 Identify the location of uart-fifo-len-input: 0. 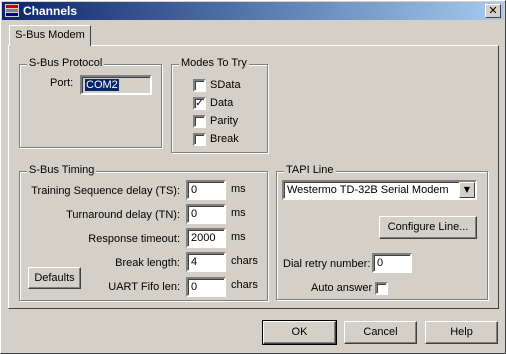
(206, 287).